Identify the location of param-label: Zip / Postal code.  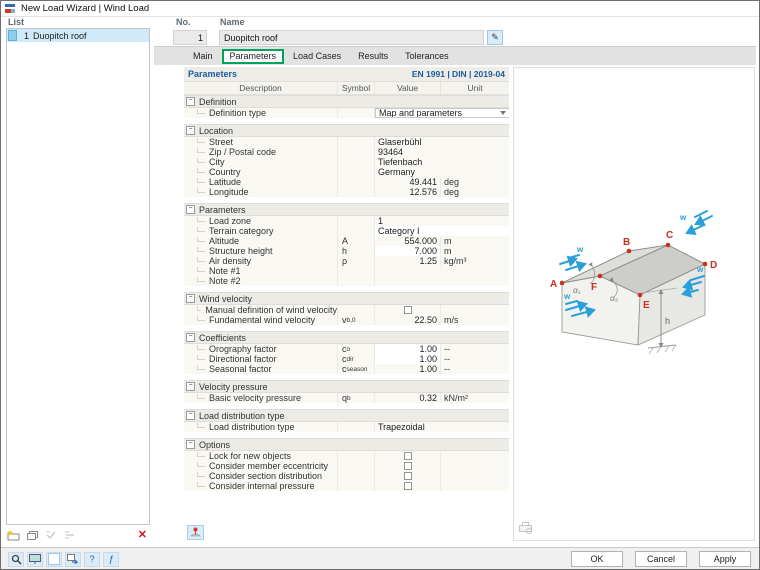
(243, 152).